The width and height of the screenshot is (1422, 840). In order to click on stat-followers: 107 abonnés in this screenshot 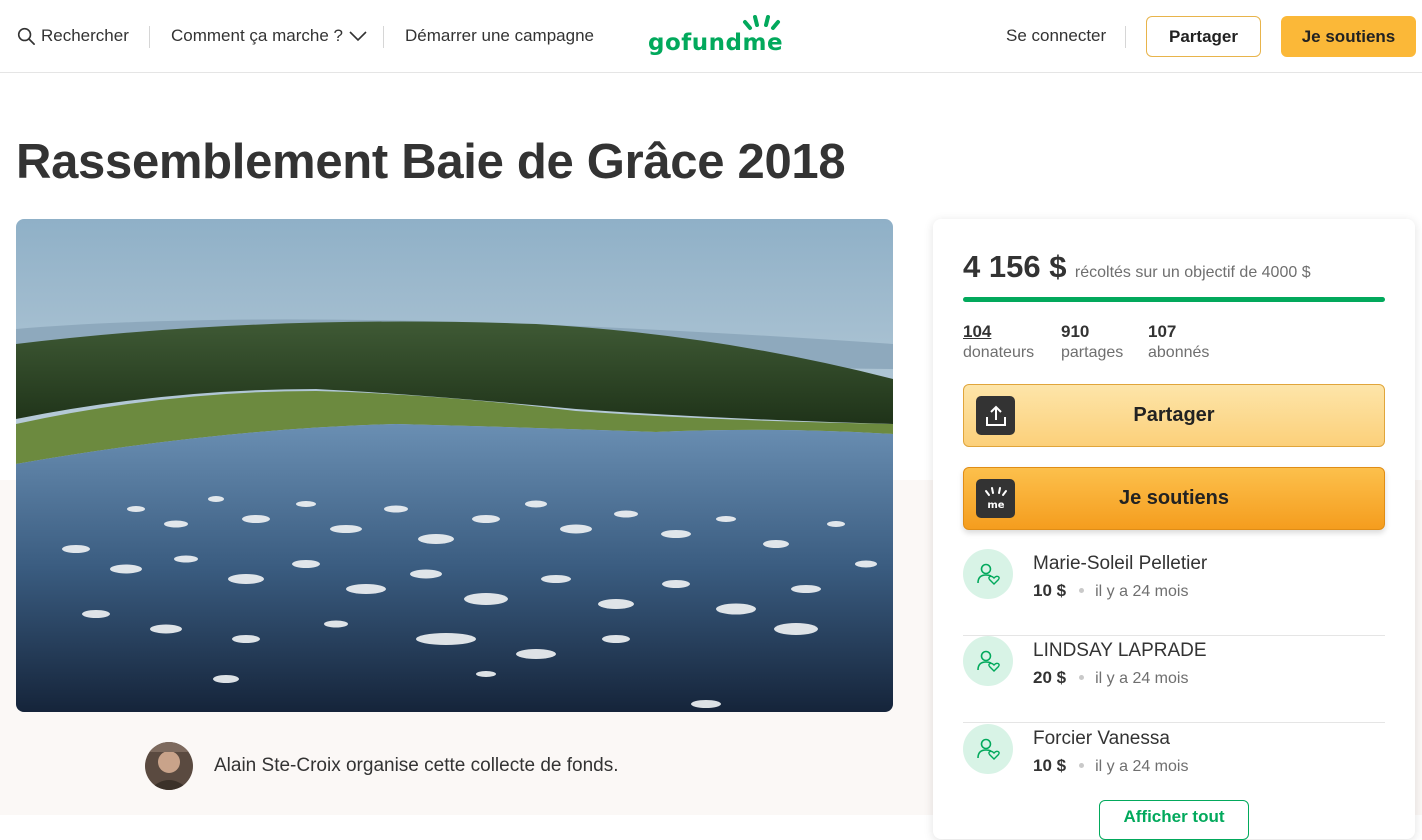, I will do `click(1178, 342)`.